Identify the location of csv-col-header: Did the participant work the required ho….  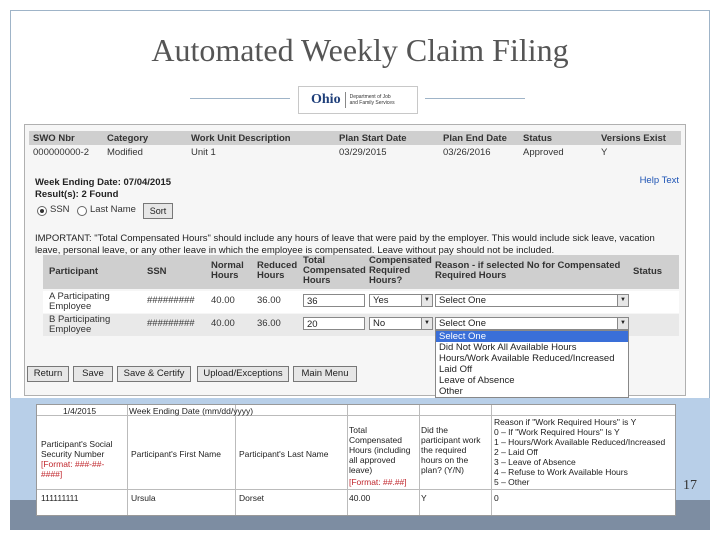
(451, 450).